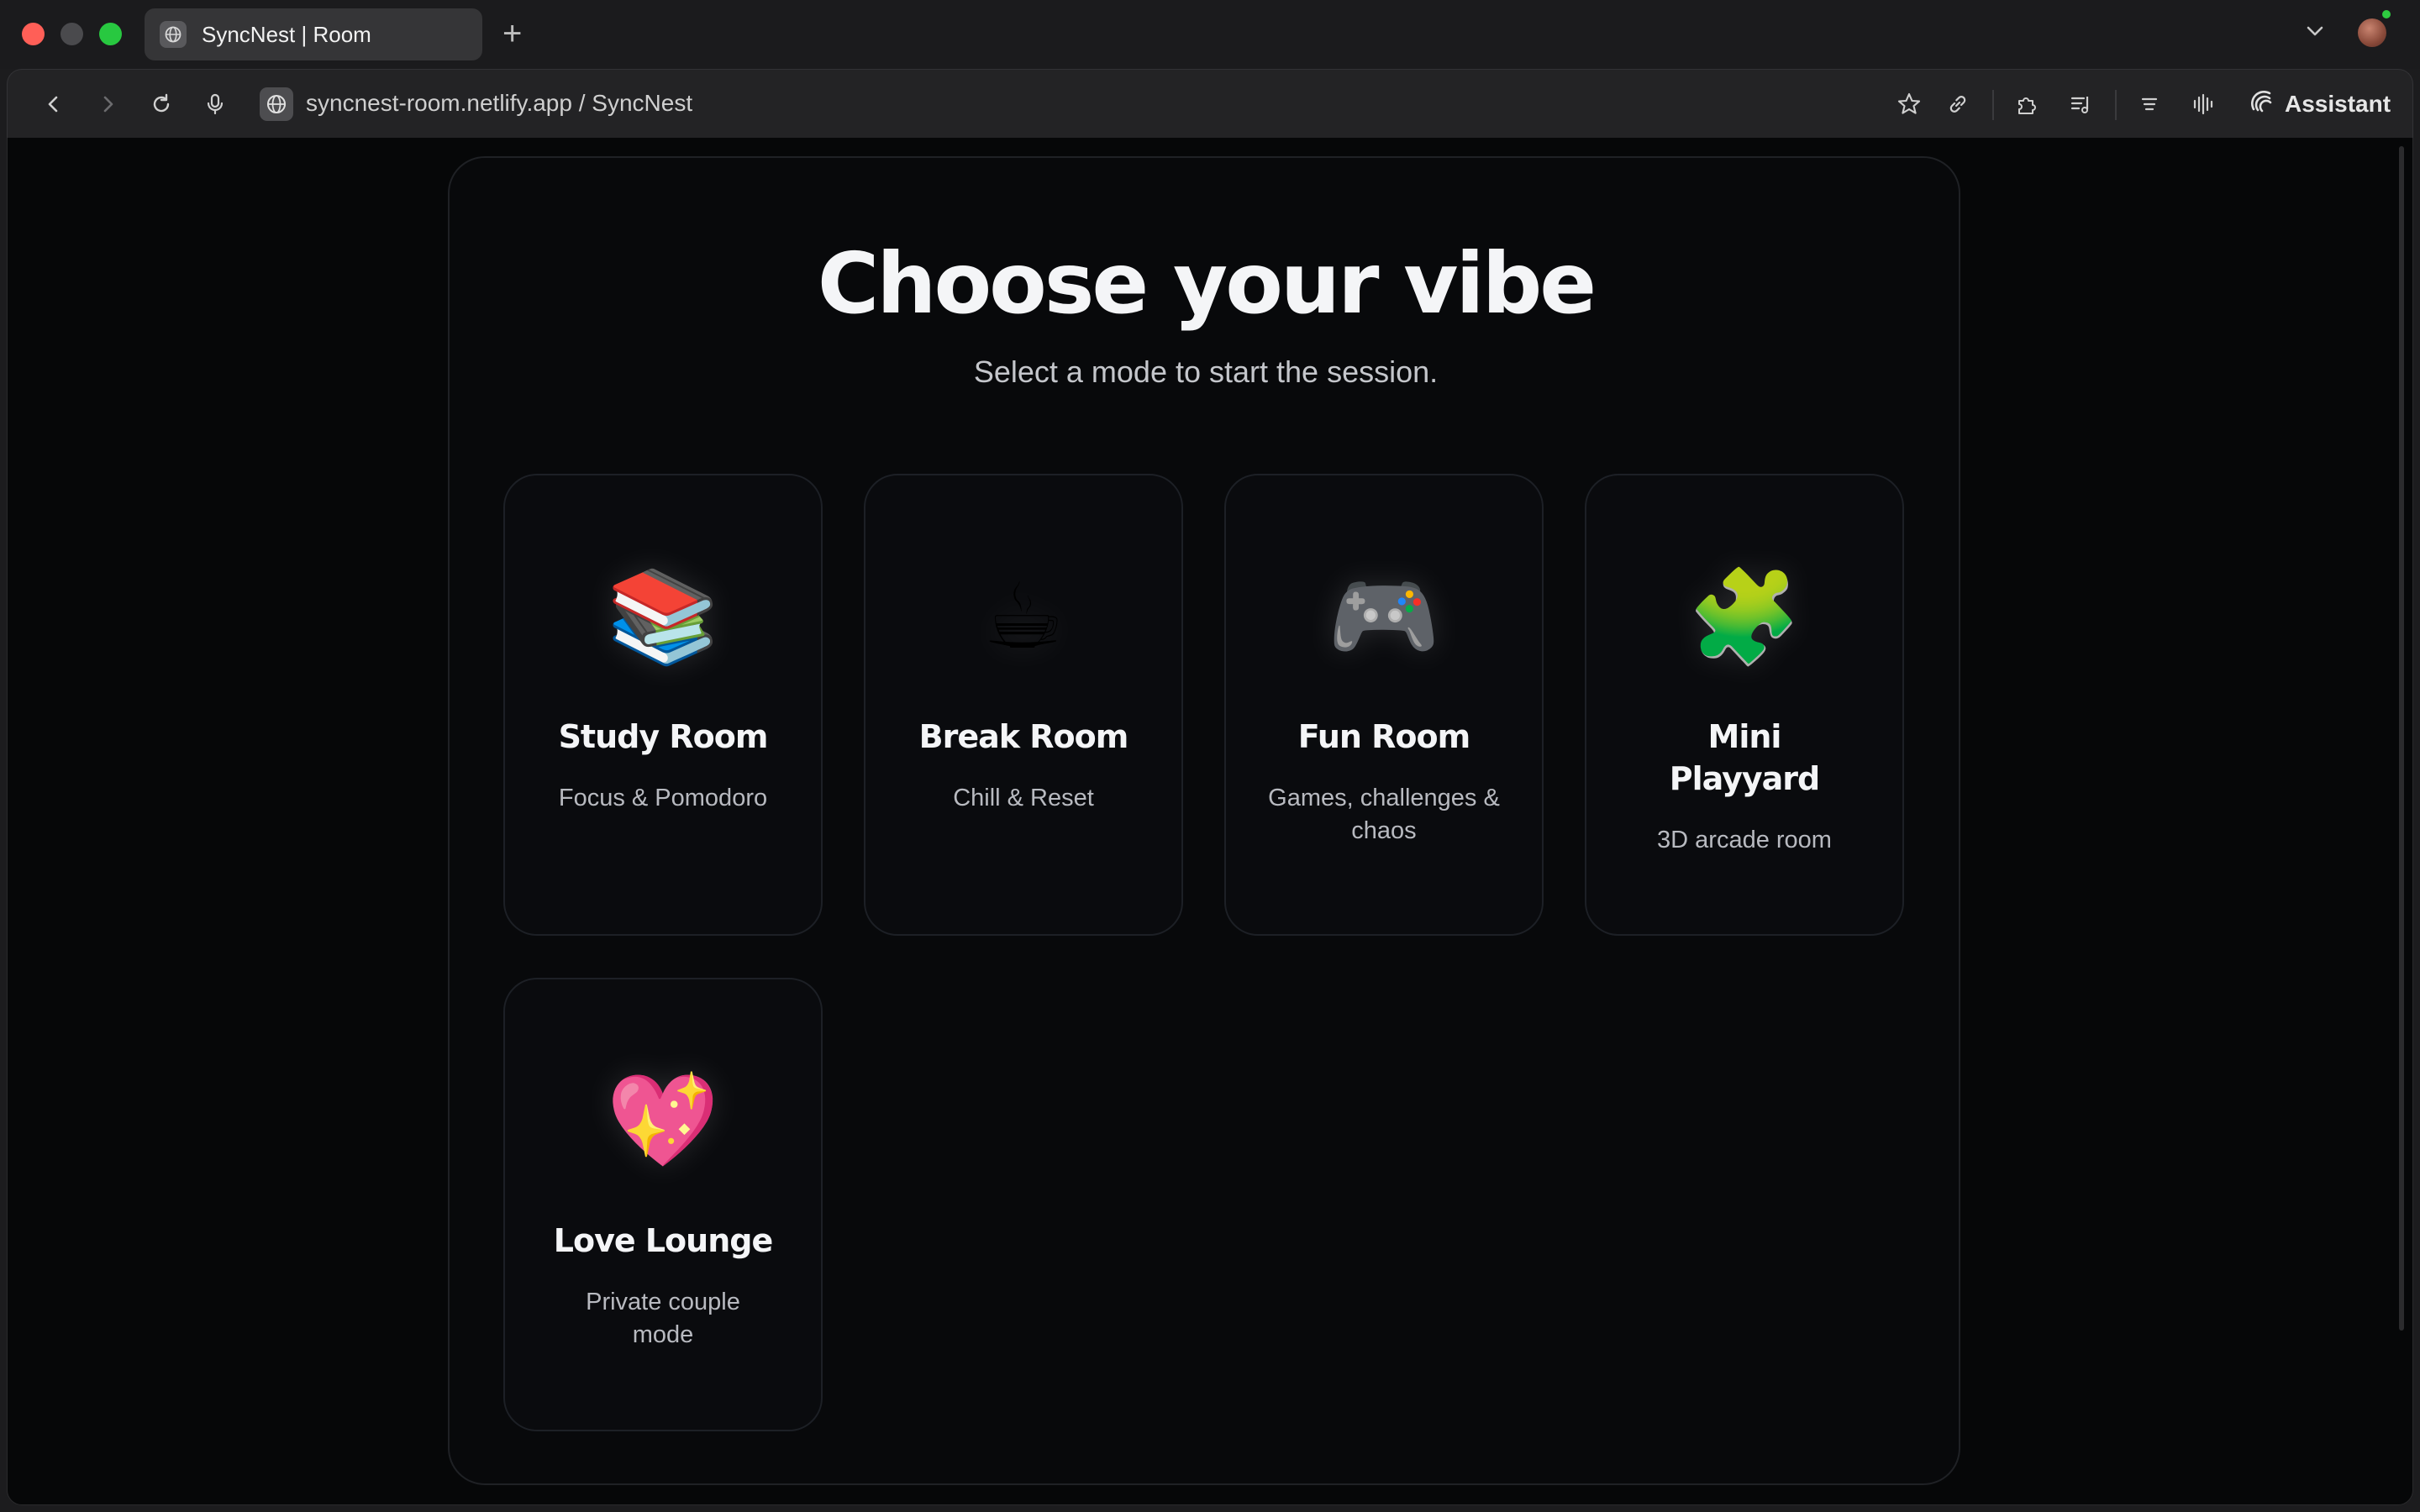  I want to click on assistant-icon, so click(2262, 104).